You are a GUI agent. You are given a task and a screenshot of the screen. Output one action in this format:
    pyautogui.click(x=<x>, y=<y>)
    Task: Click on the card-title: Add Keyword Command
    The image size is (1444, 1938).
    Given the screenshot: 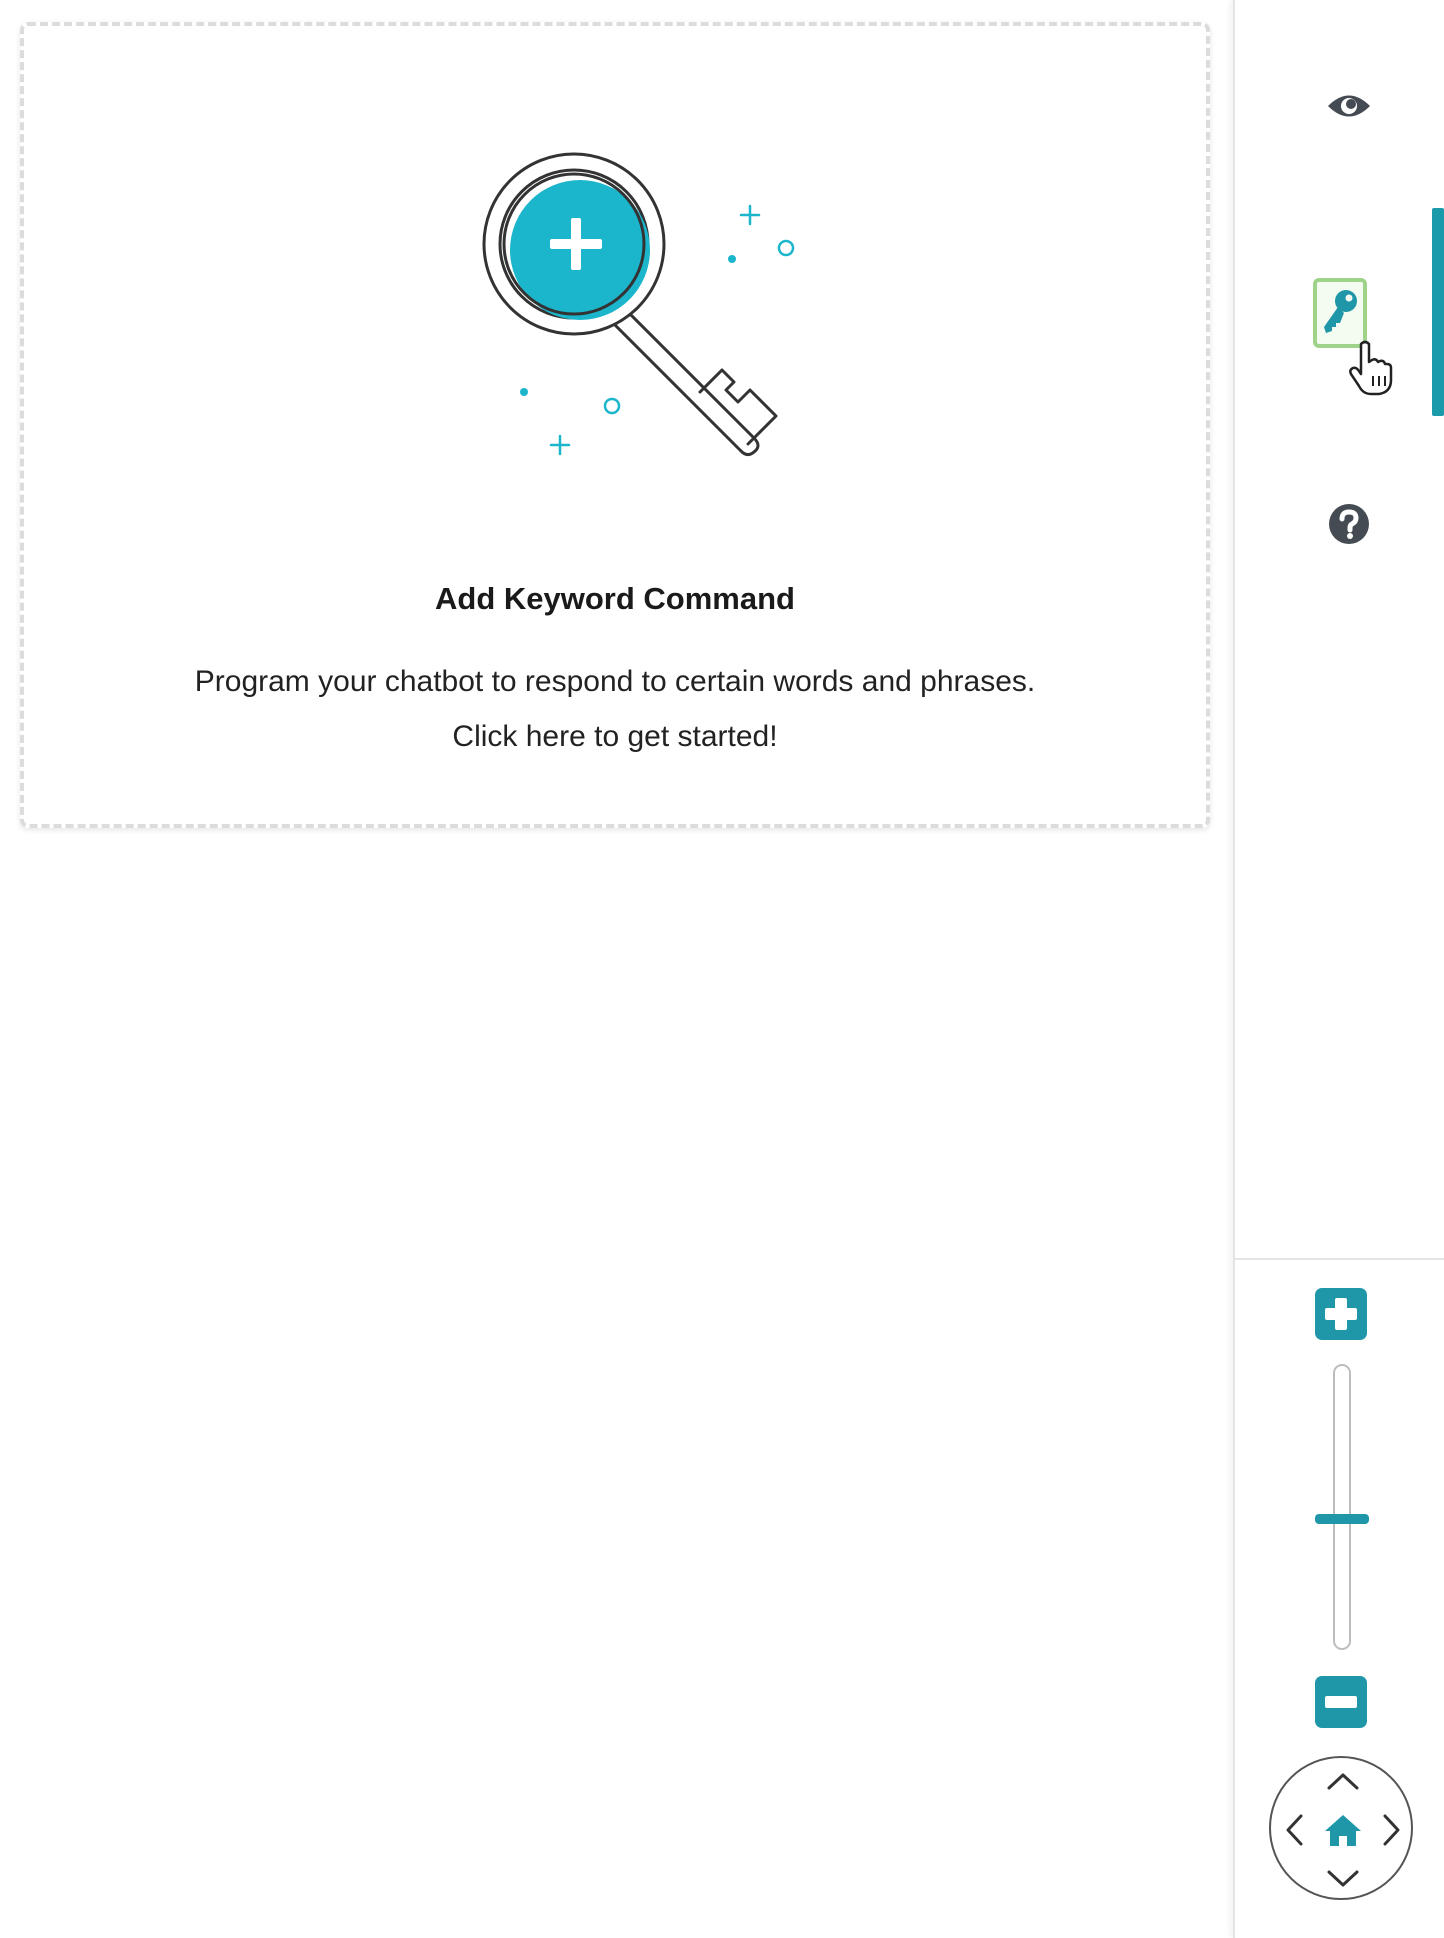 What is the action you would take?
    pyautogui.click(x=615, y=598)
    